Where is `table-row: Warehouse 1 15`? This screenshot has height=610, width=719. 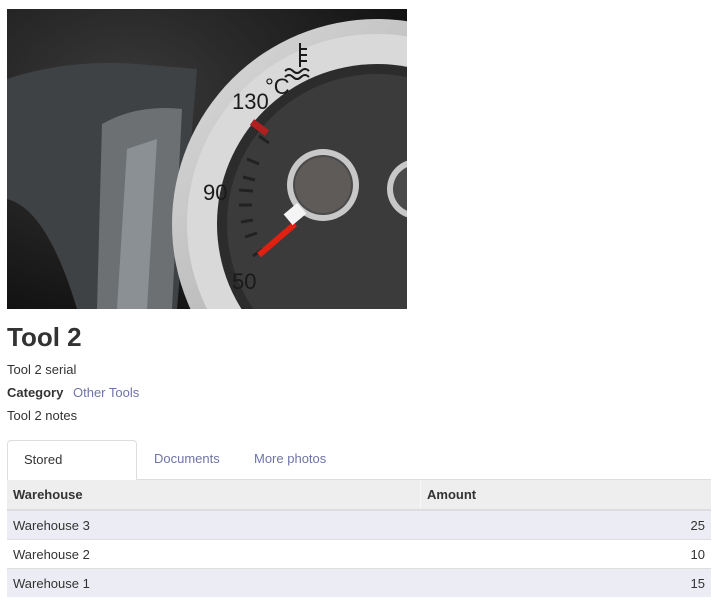
table-row: Warehouse 1 15 is located at coordinates (359, 582).